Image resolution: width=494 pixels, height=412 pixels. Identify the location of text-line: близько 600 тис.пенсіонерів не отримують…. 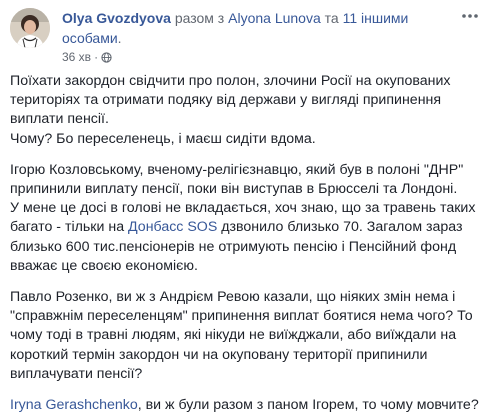
(233, 246).